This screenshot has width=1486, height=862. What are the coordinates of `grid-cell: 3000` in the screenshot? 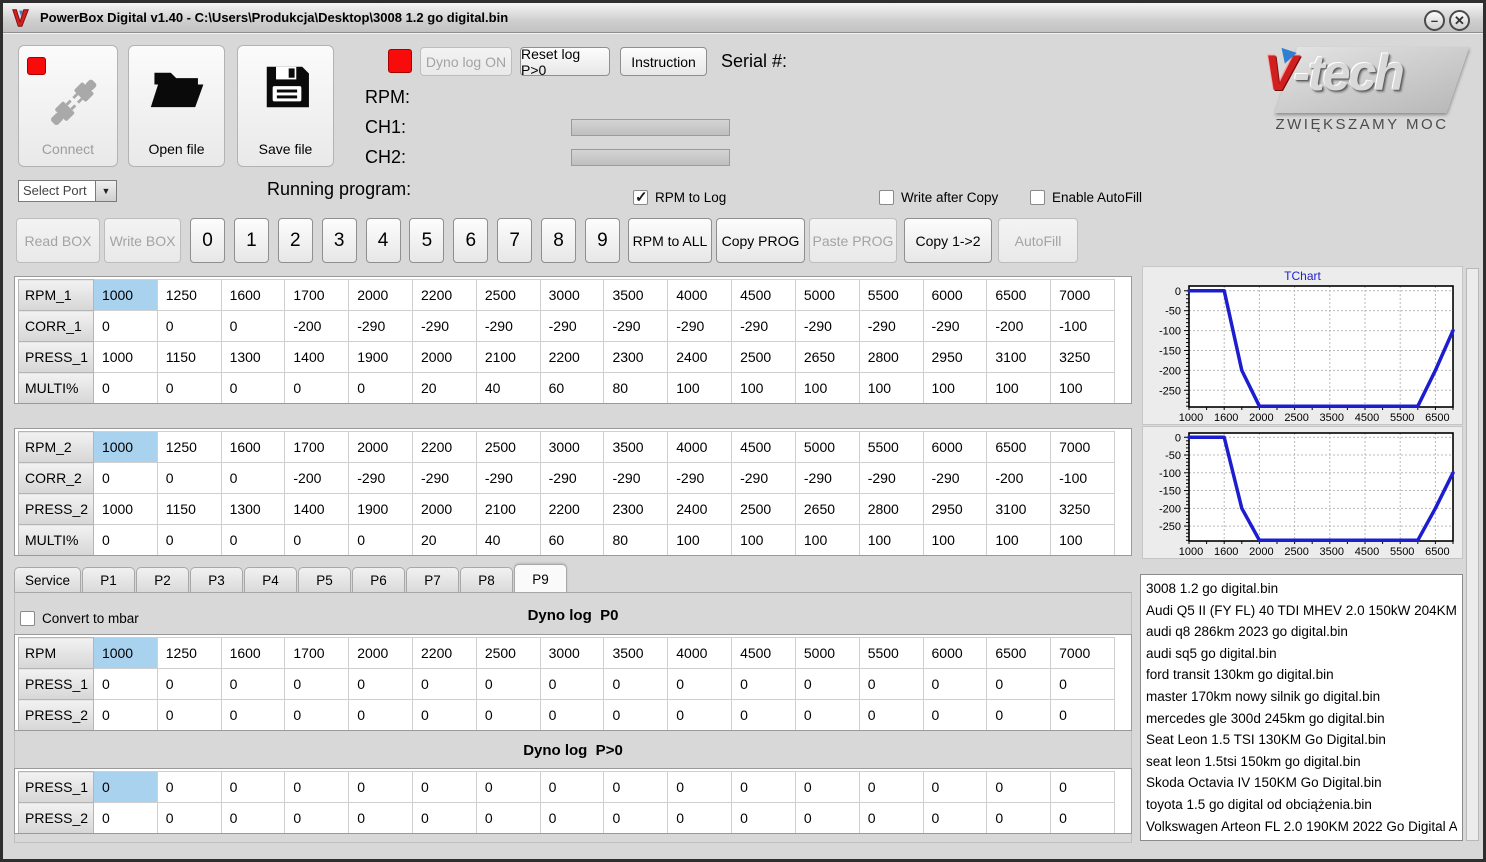 It's located at (572, 447).